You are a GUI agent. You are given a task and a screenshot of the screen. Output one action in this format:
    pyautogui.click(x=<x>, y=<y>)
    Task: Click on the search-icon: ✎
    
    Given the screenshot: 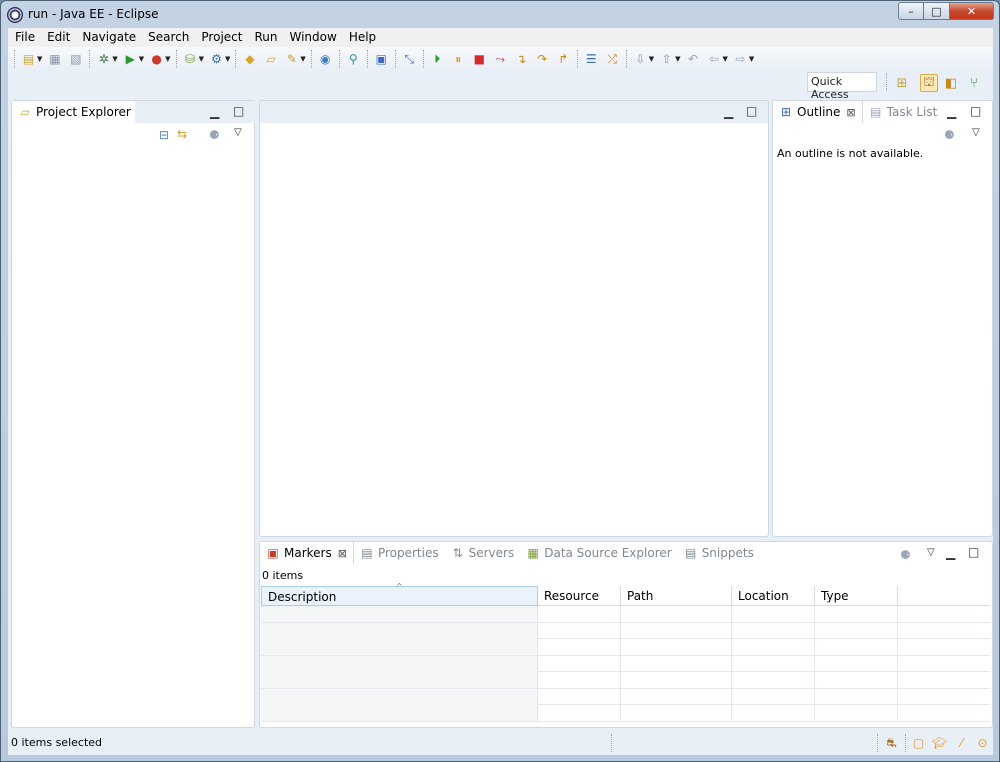 What is the action you would take?
    pyautogui.click(x=291, y=59)
    